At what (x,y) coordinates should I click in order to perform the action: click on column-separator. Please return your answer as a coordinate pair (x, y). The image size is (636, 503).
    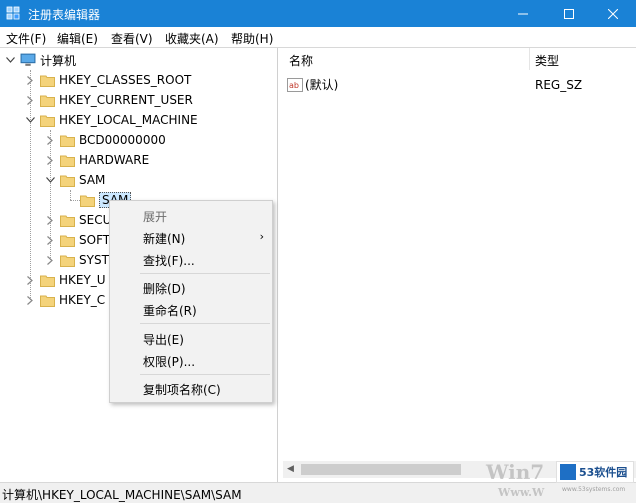
    Looking at the image, I should click on (529, 59).